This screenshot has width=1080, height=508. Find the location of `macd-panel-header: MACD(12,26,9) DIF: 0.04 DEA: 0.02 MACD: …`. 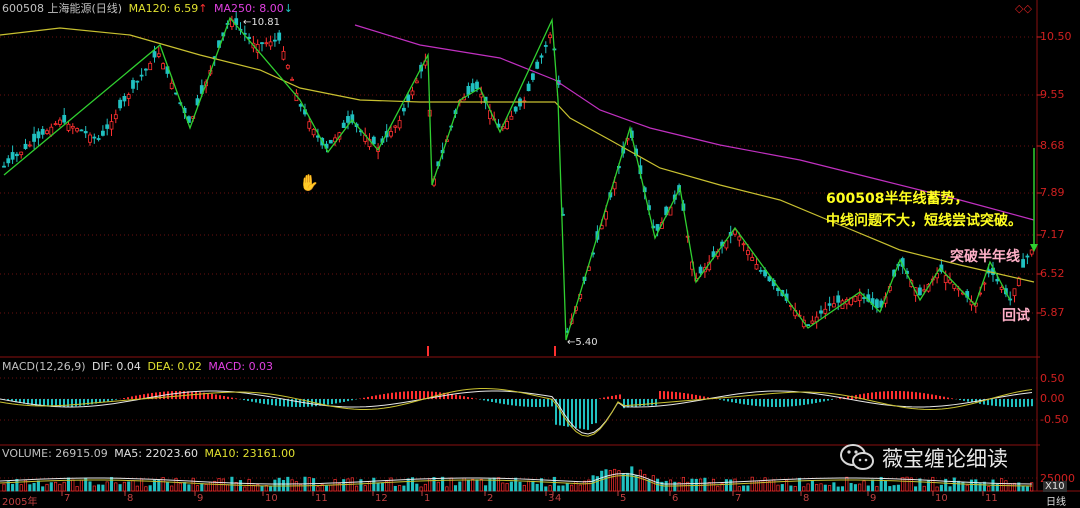

macd-panel-header: MACD(12,26,9) DIF: 0.04 DEA: 0.02 MACD: … is located at coordinates (139, 366).